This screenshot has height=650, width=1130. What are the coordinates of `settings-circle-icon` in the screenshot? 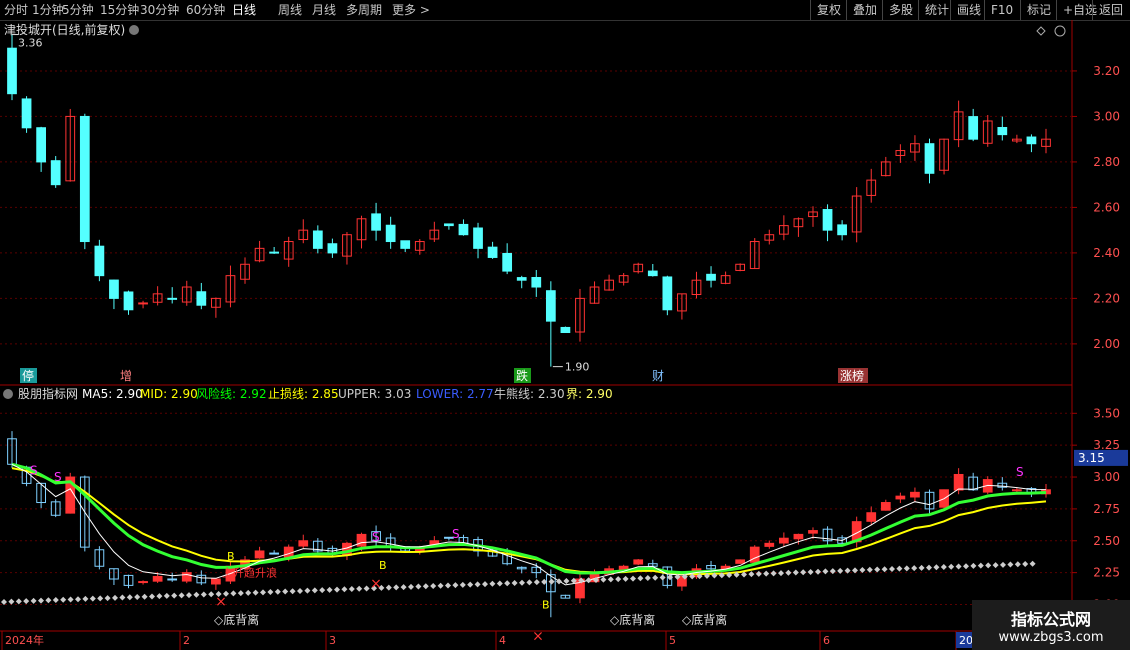 It's located at (1060, 31).